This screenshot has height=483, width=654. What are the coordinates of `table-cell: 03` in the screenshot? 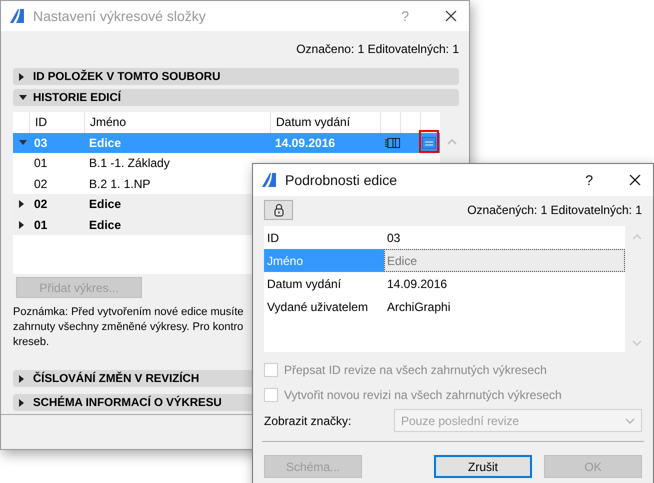 It's located at (41, 143).